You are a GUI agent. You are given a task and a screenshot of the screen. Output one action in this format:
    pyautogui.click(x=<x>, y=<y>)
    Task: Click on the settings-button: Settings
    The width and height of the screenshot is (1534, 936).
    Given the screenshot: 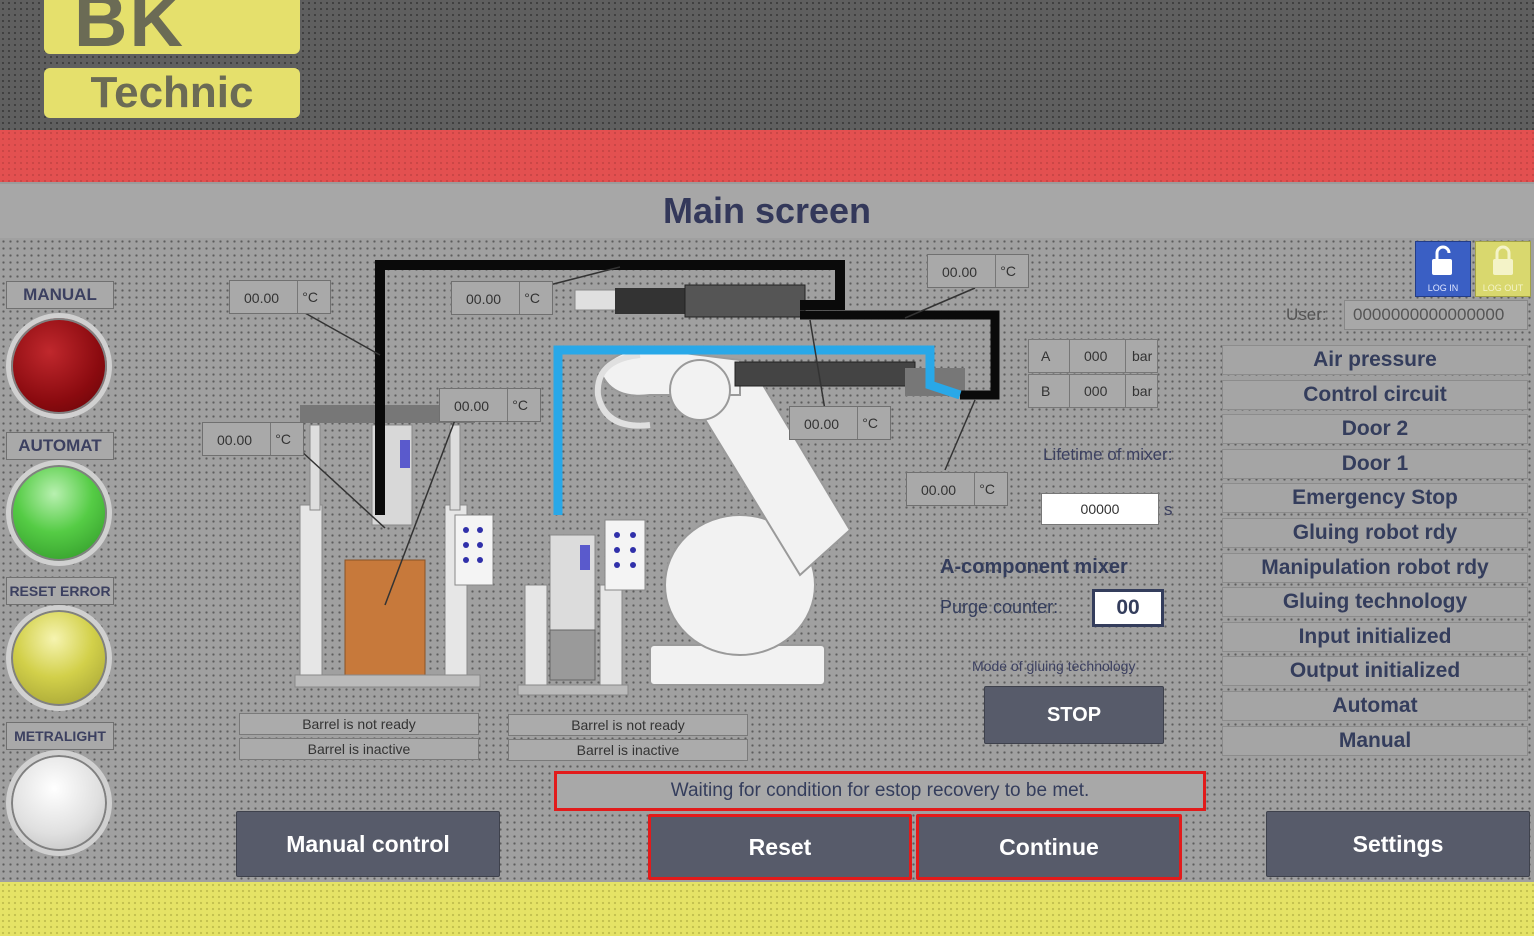 What is the action you would take?
    pyautogui.click(x=1398, y=844)
    